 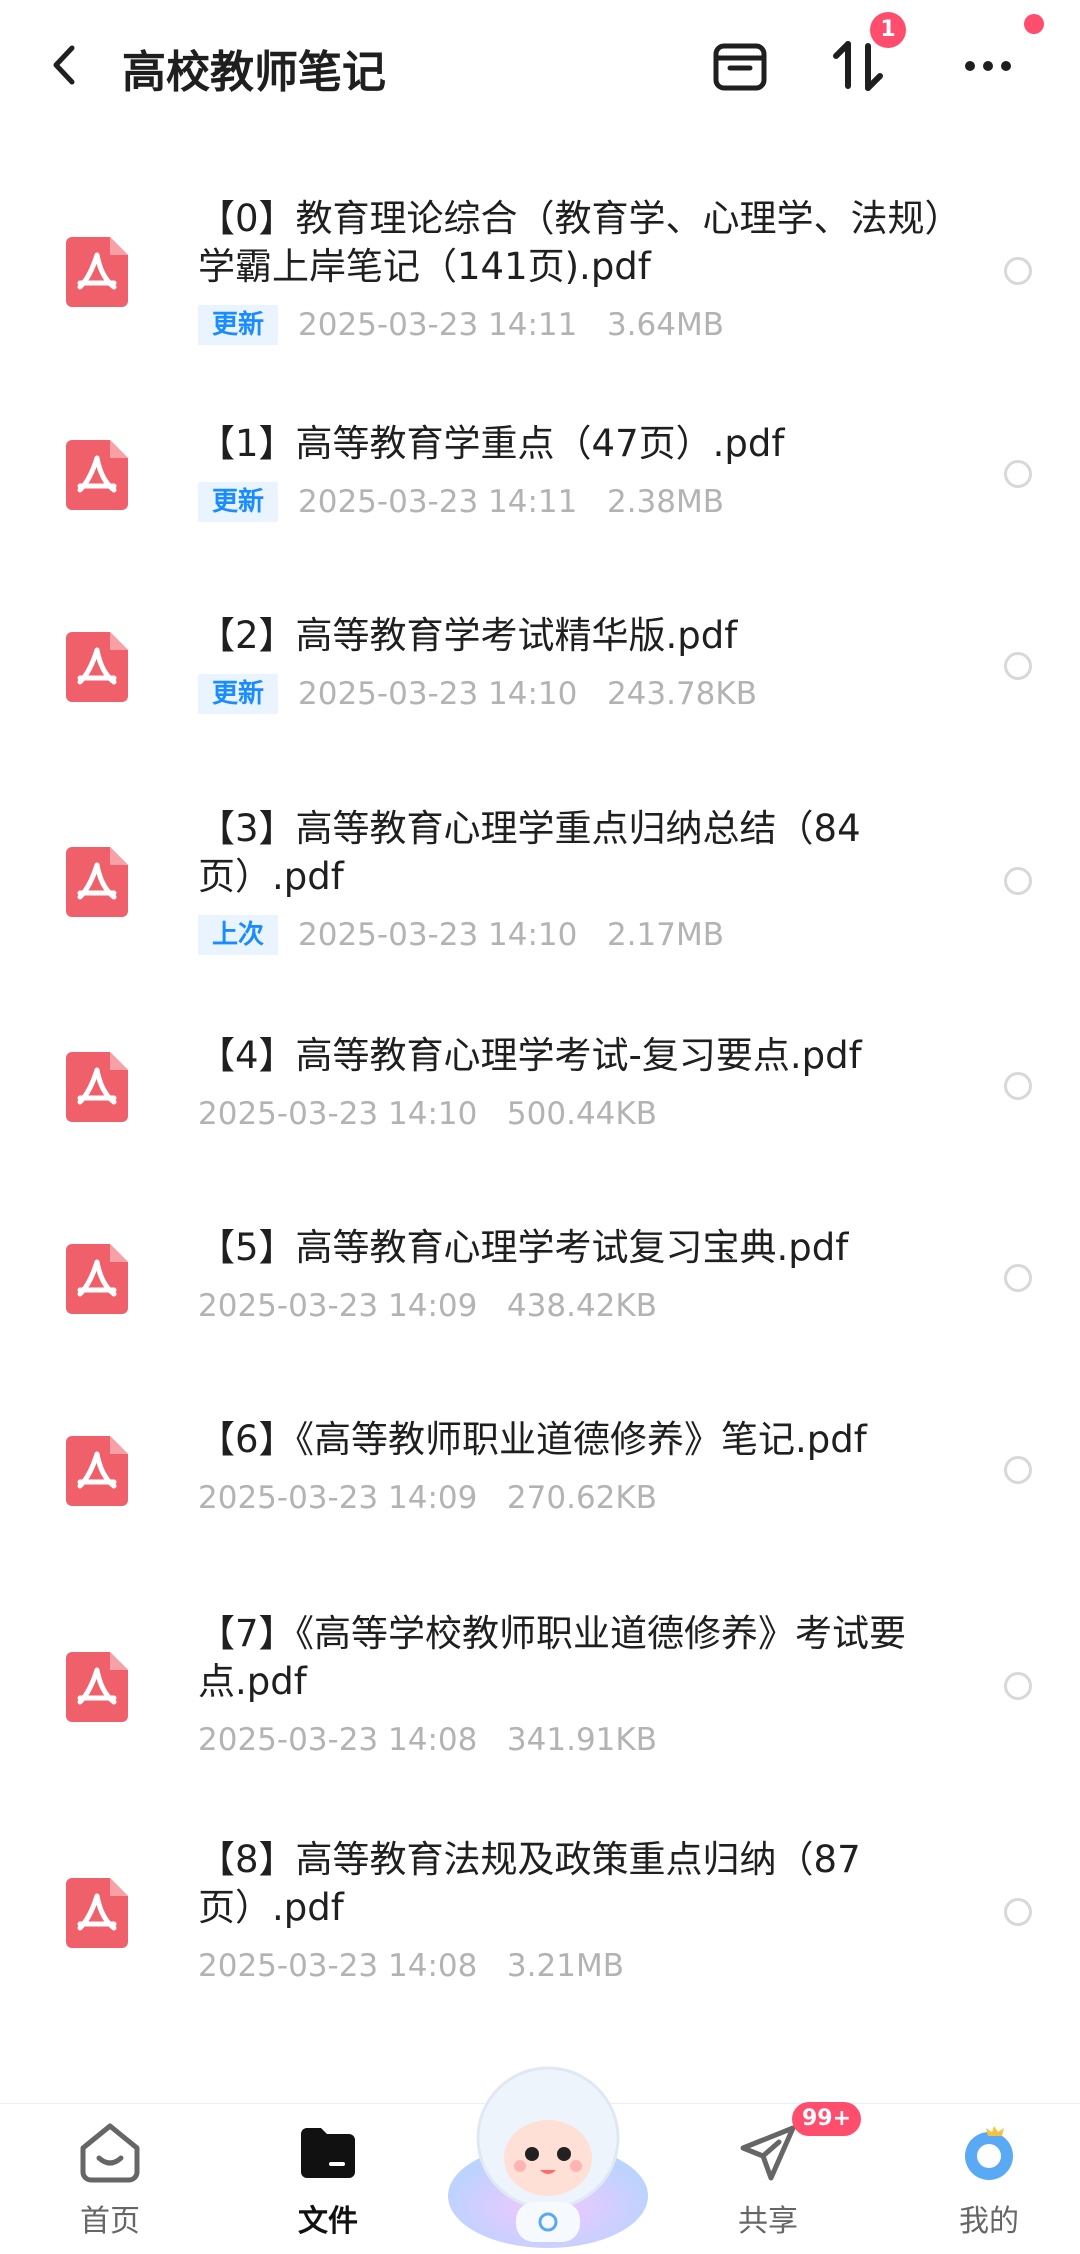 I want to click on file-size: 2.38MB, so click(x=665, y=502).